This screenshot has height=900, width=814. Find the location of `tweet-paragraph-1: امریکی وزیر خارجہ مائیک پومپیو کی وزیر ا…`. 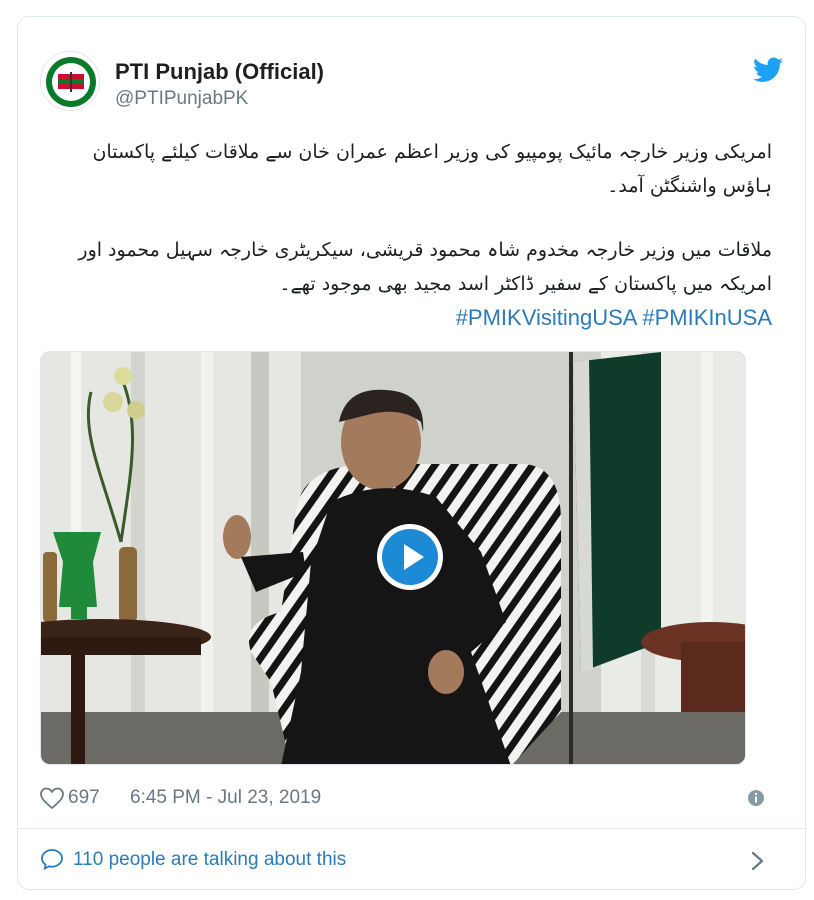

tweet-paragraph-1: امریکی وزیر خارجہ مائیک پومپیو کی وزیر ا… is located at coordinates (432, 169).